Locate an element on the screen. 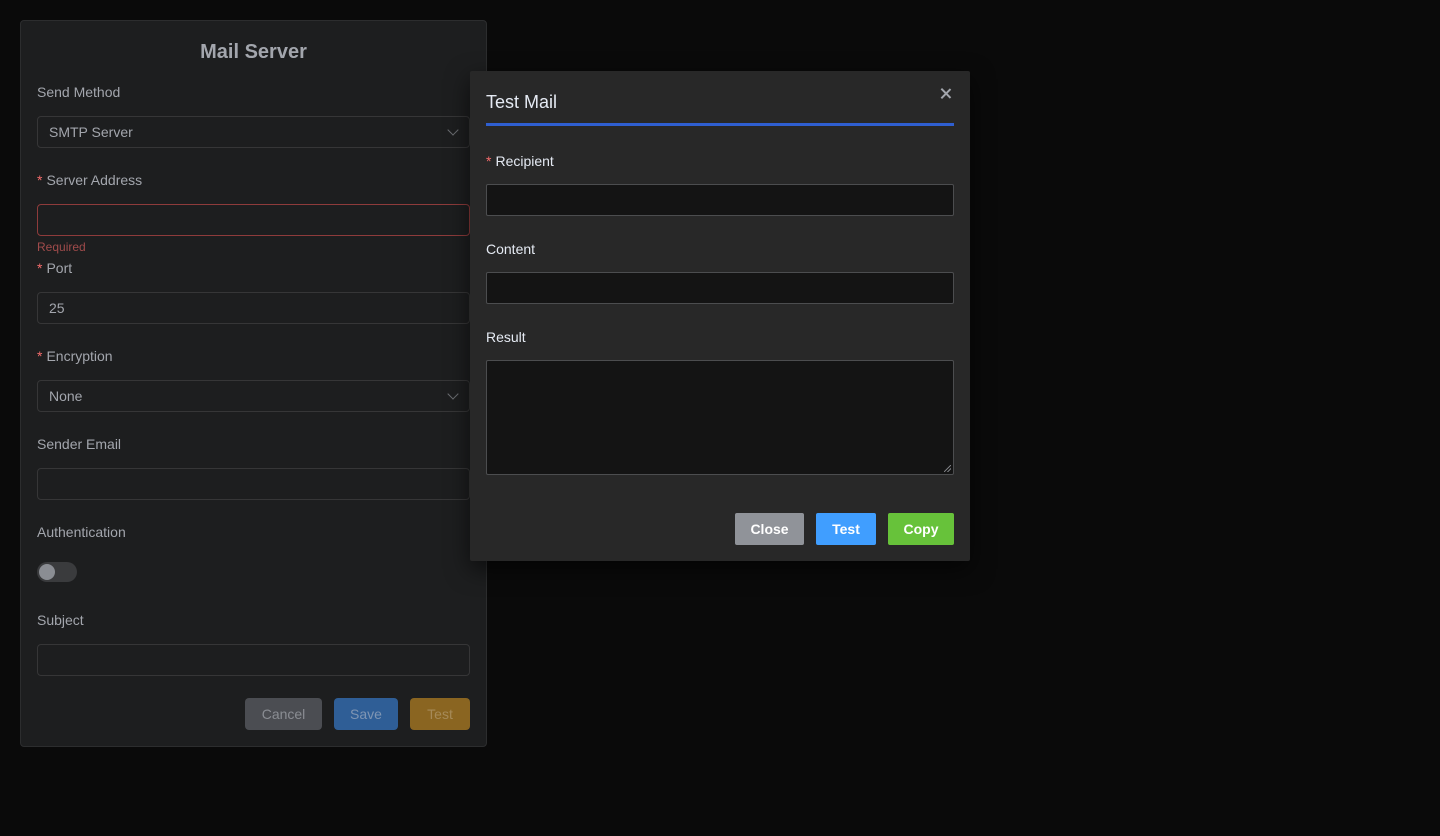 This screenshot has height=836, width=1440. recipient-label: * Recipient is located at coordinates (520, 161).